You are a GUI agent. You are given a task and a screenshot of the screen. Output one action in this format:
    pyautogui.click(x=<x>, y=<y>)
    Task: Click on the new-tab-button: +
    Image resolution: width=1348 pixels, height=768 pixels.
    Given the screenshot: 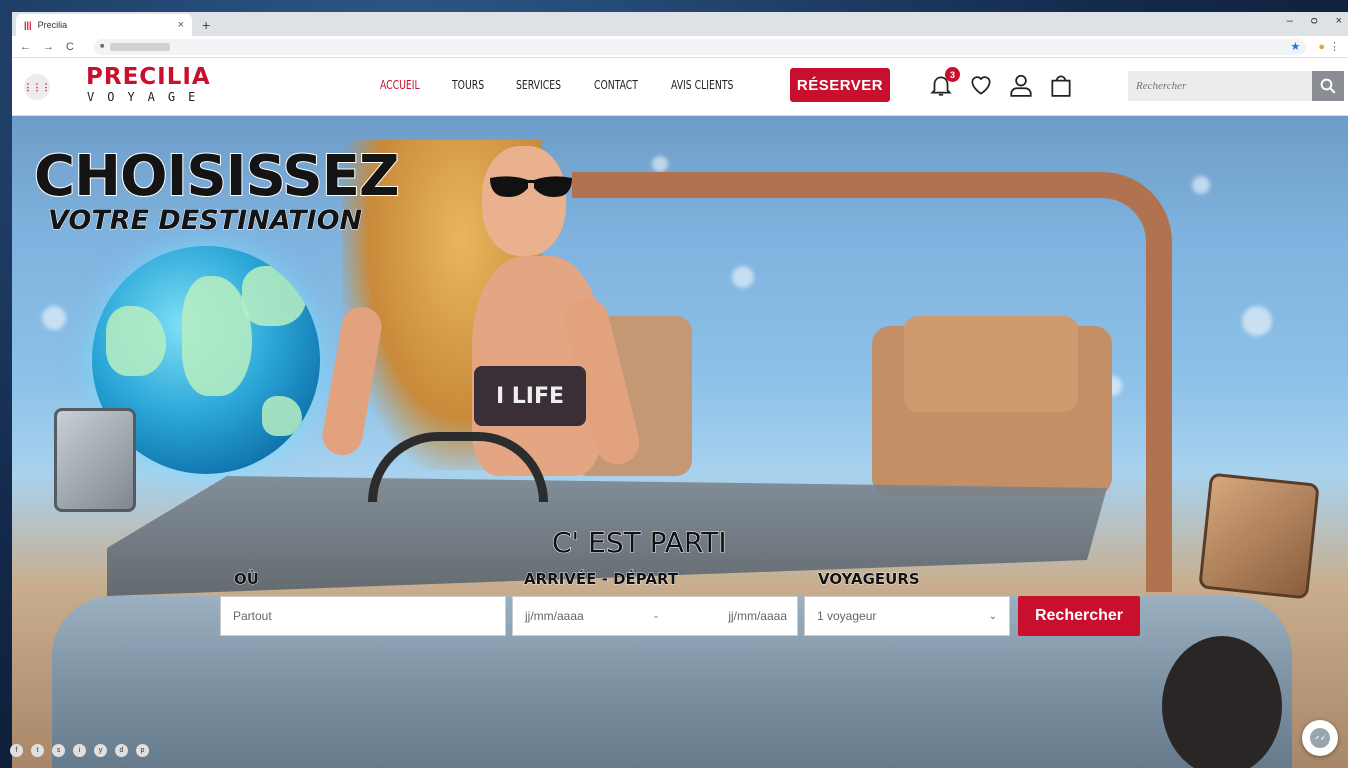 What is the action you would take?
    pyautogui.click(x=206, y=25)
    